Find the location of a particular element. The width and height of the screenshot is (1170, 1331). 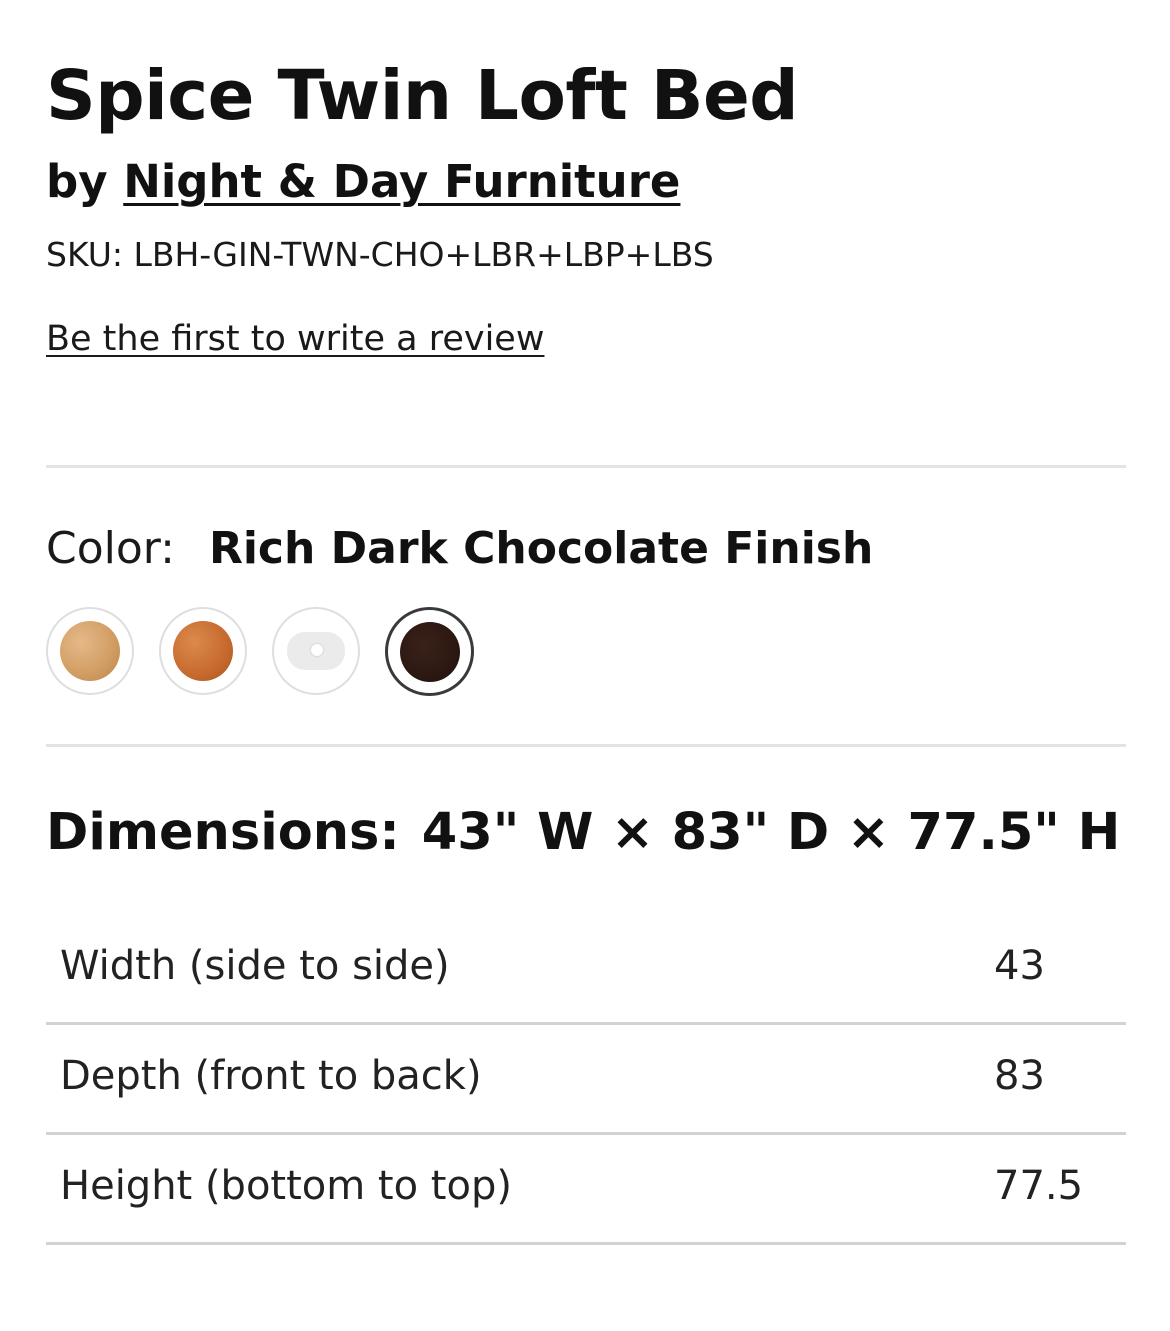

cherry-wood-swatch-icon is located at coordinates (203, 651).